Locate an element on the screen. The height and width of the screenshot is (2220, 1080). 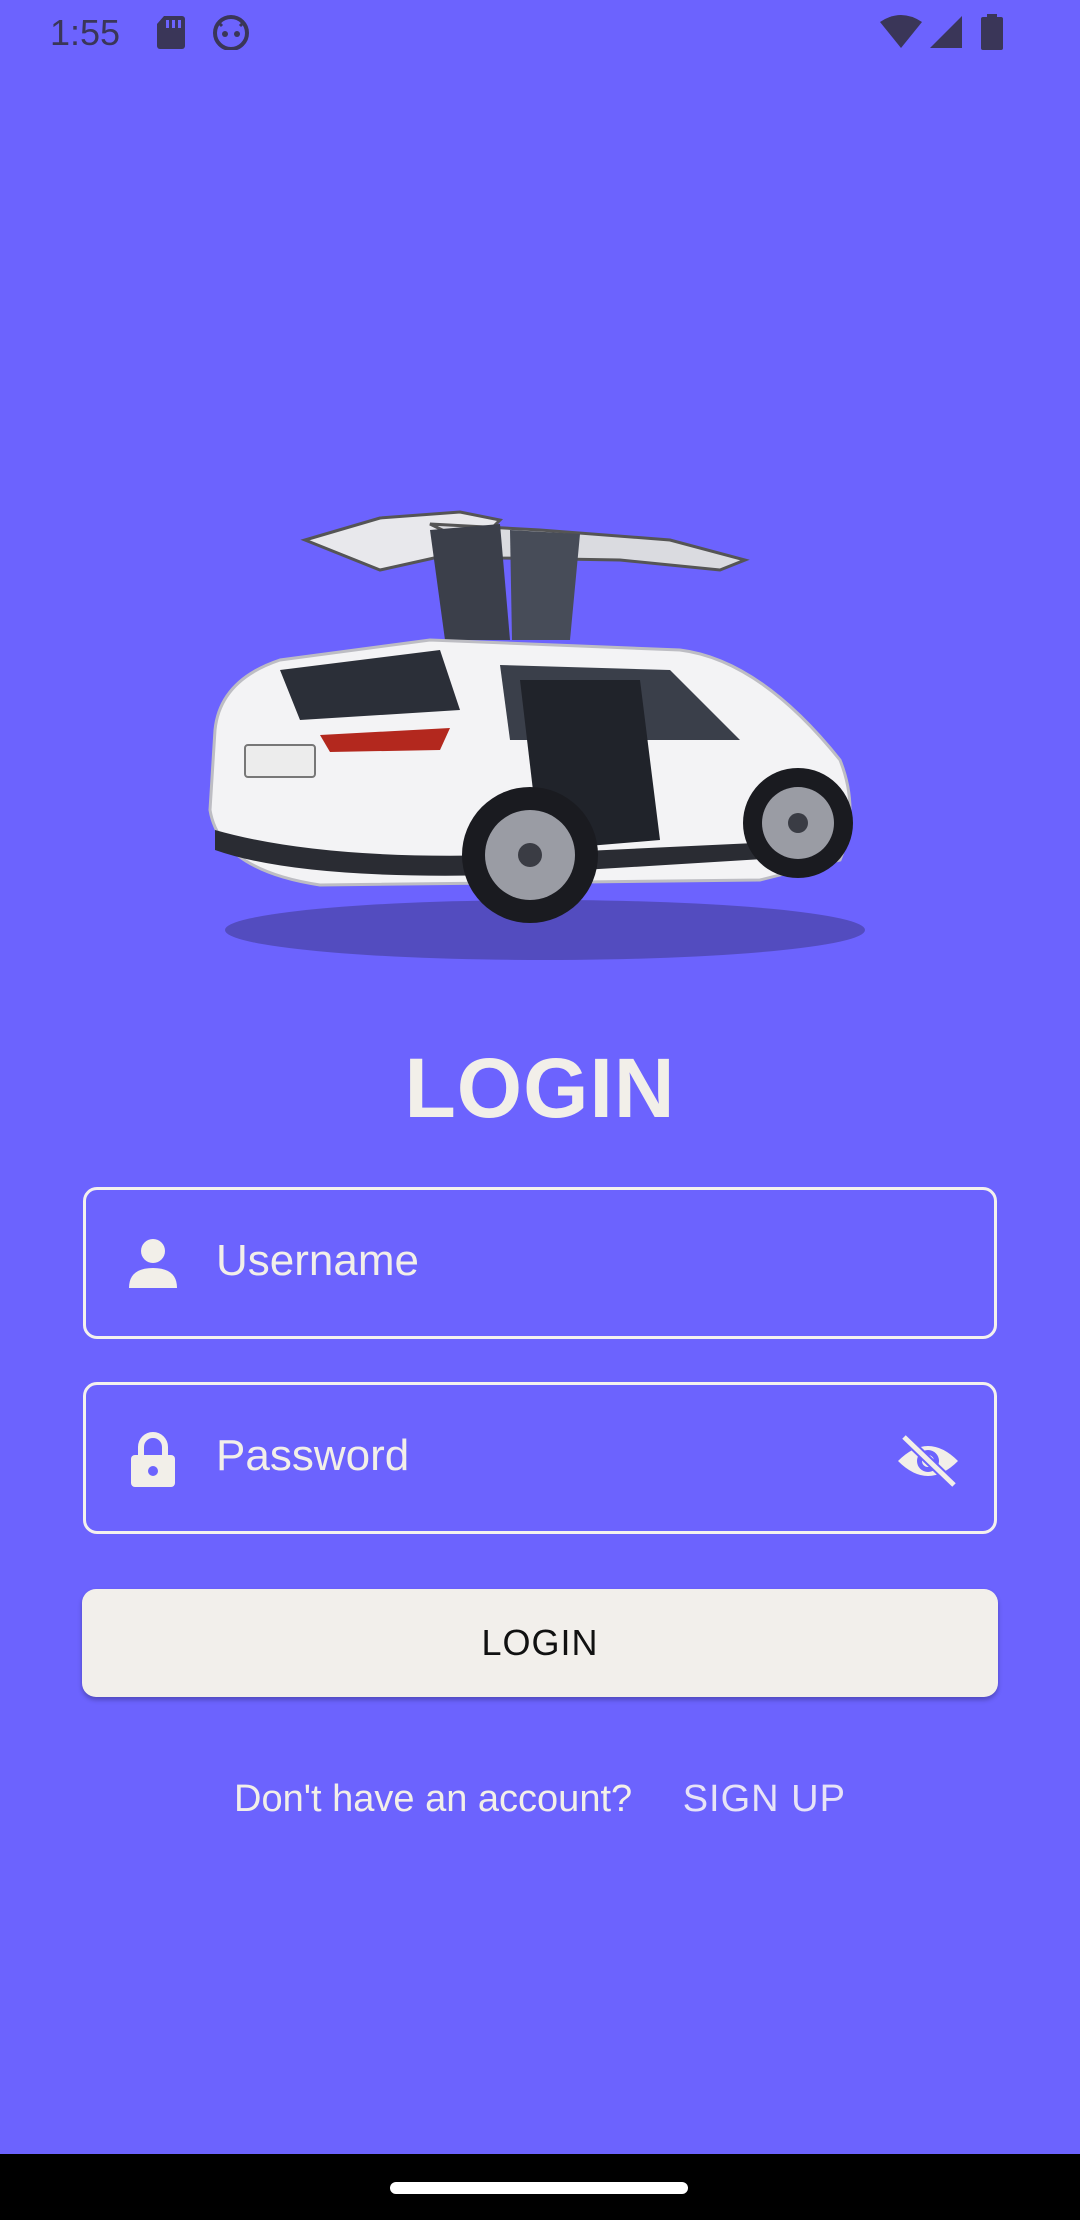
android-head-icon is located at coordinates (231, 32).